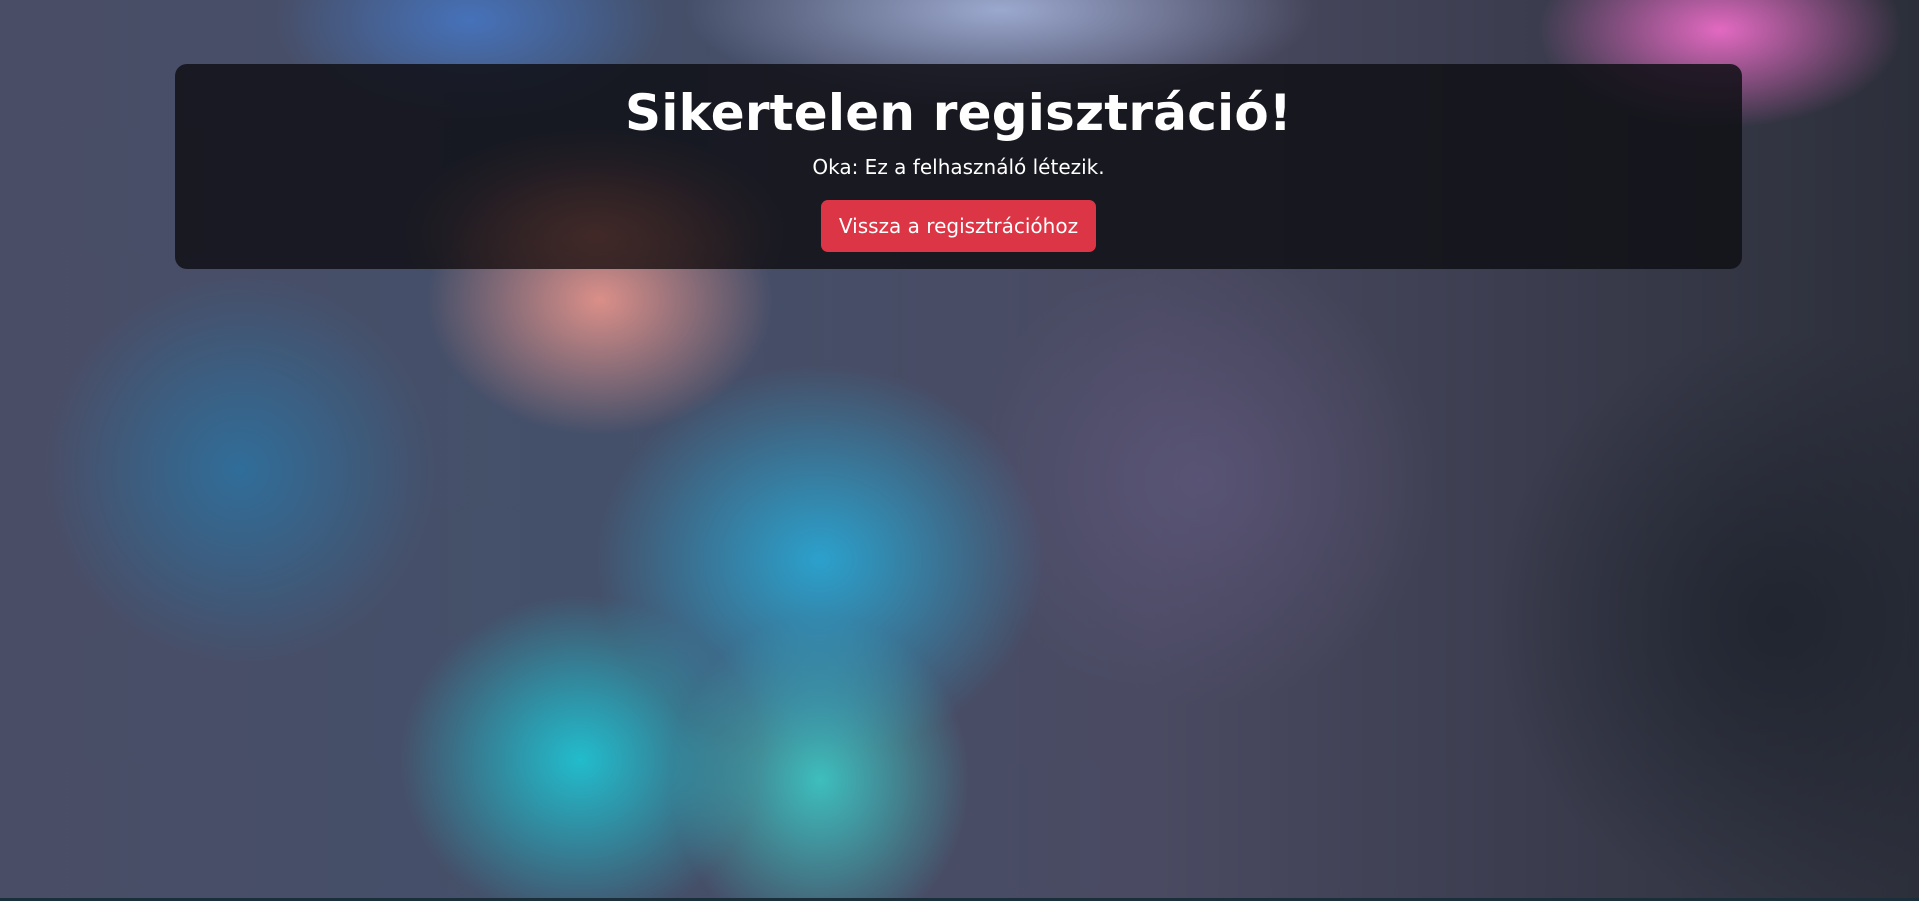 The width and height of the screenshot is (1919, 901). Describe the element at coordinates (958, 226) in the screenshot. I see `back-to-registration-button: Vissza a regisztrációhoz` at that location.